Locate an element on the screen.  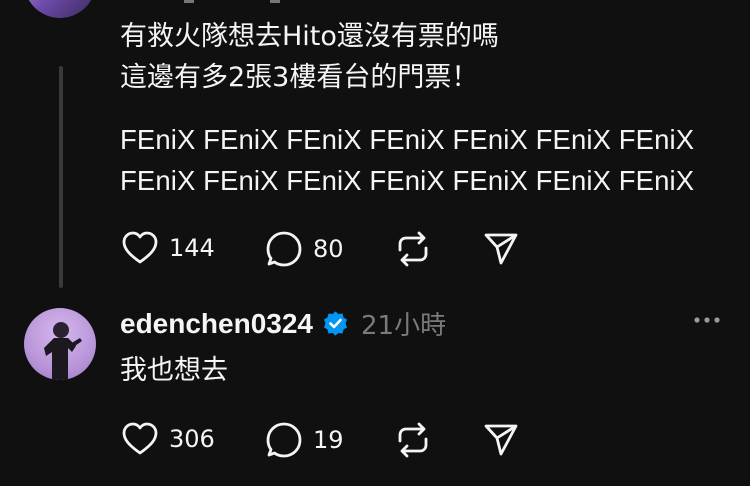
reply-comment-button: 19 is located at coordinates (304, 440).